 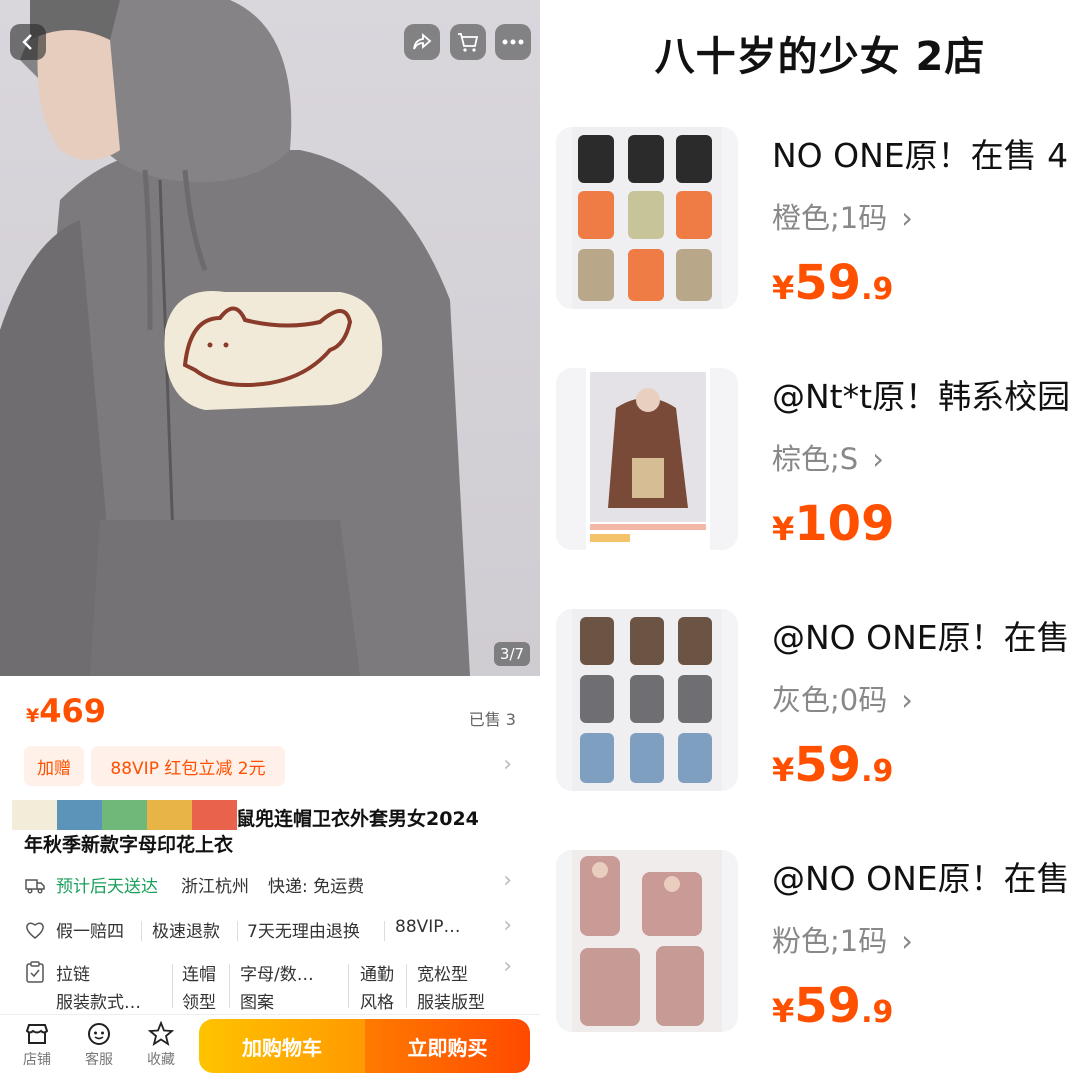 I want to click on clipboard-icon, so click(x=35, y=972).